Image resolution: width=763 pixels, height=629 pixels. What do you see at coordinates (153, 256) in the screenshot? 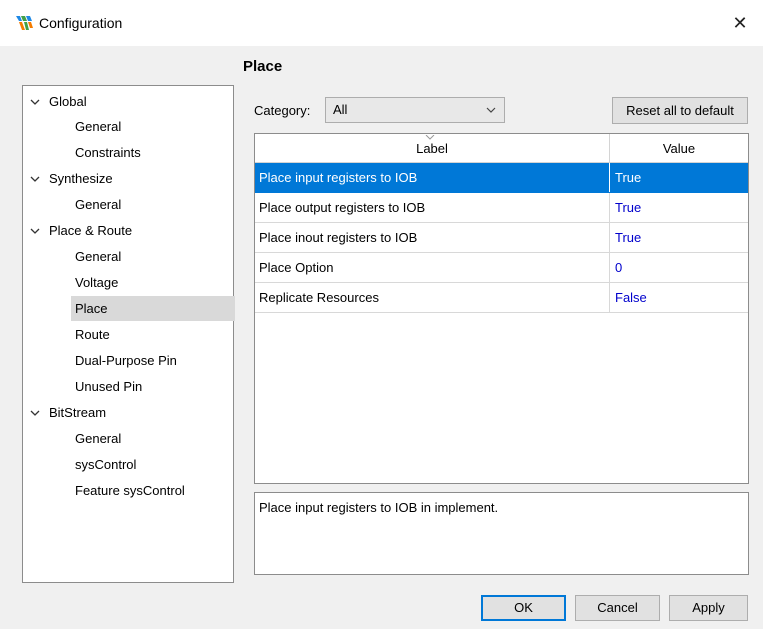
I see `tree-item-pr-general: General` at bounding box center [153, 256].